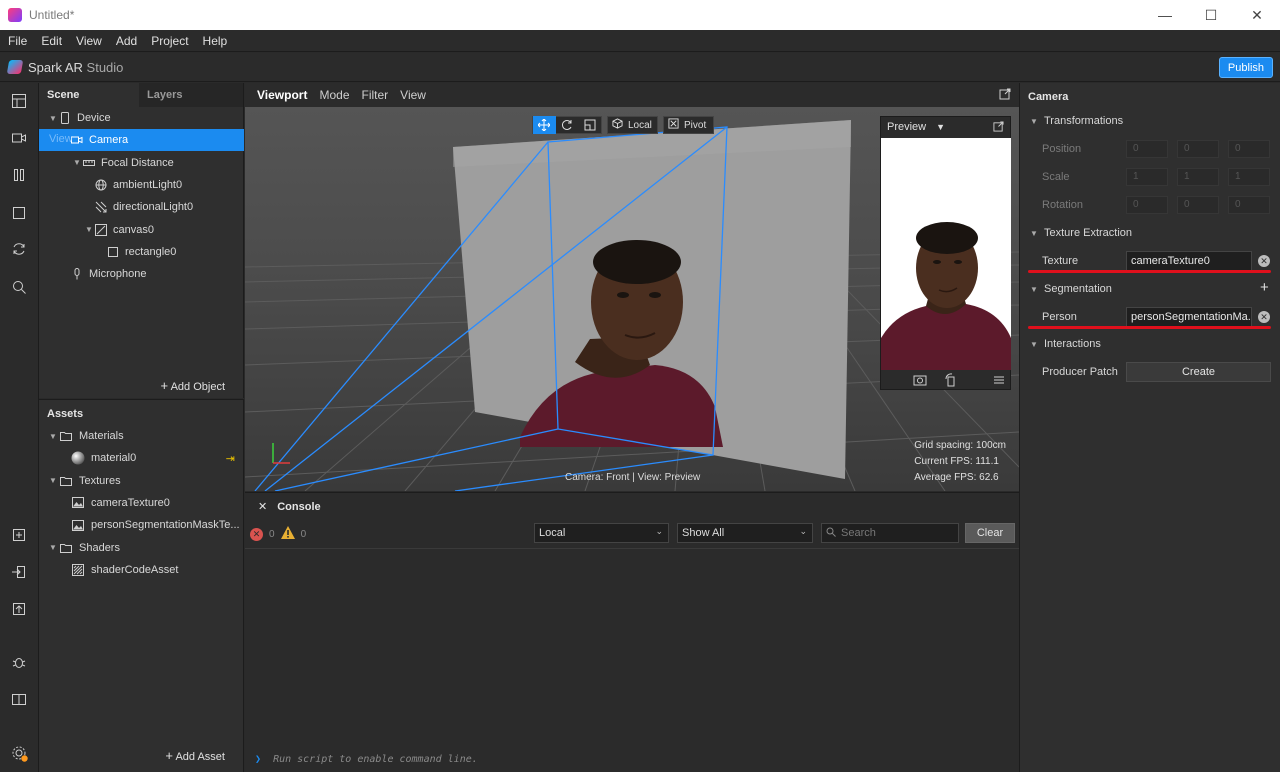 The width and height of the screenshot is (1280, 772). What do you see at coordinates (19, 753) in the screenshot?
I see `settings-gear-icon` at bounding box center [19, 753].